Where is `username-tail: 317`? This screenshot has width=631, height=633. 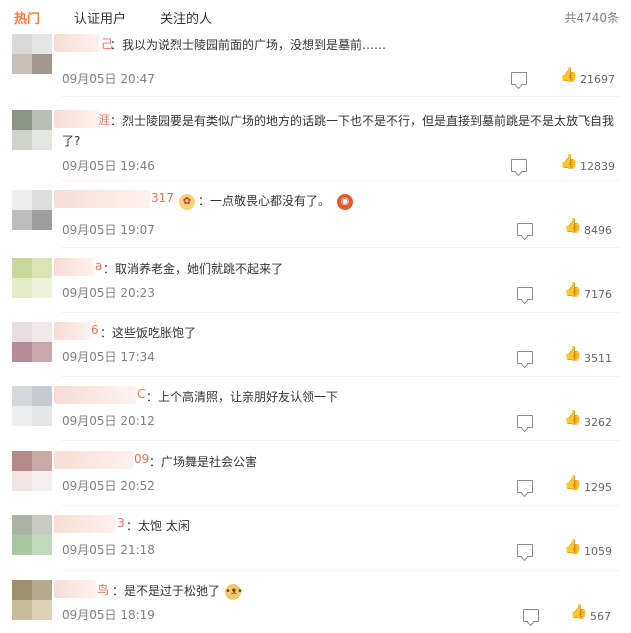 username-tail: 317 is located at coordinates (162, 198).